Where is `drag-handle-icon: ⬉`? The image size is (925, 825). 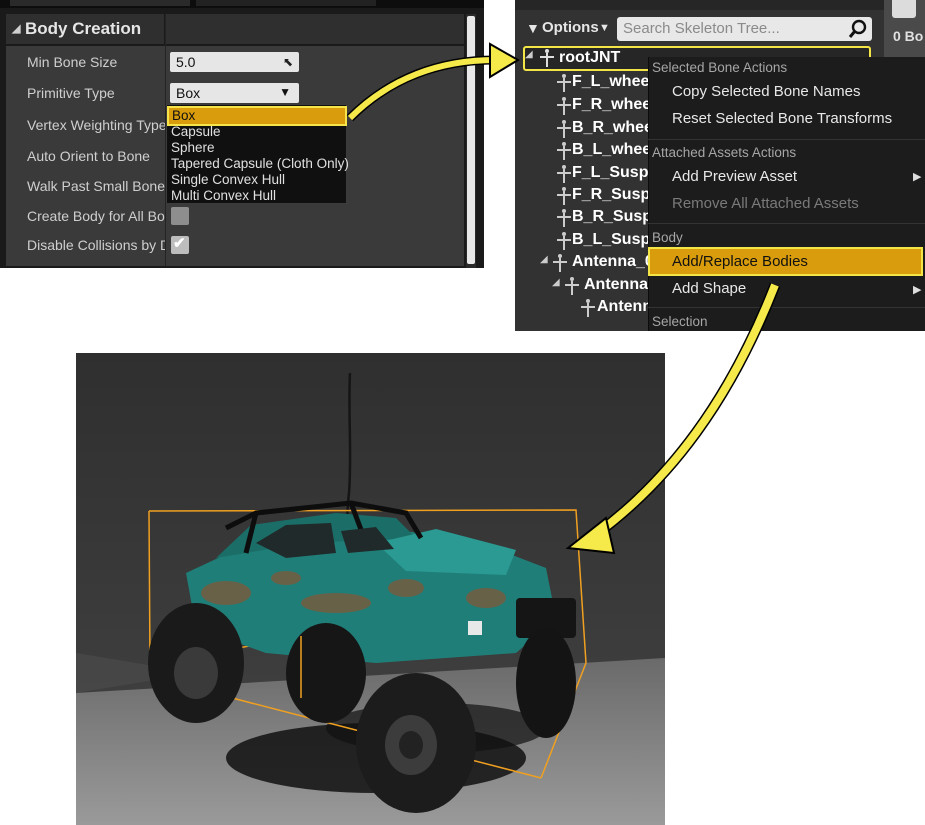
drag-handle-icon: ⬉ is located at coordinates (288, 62).